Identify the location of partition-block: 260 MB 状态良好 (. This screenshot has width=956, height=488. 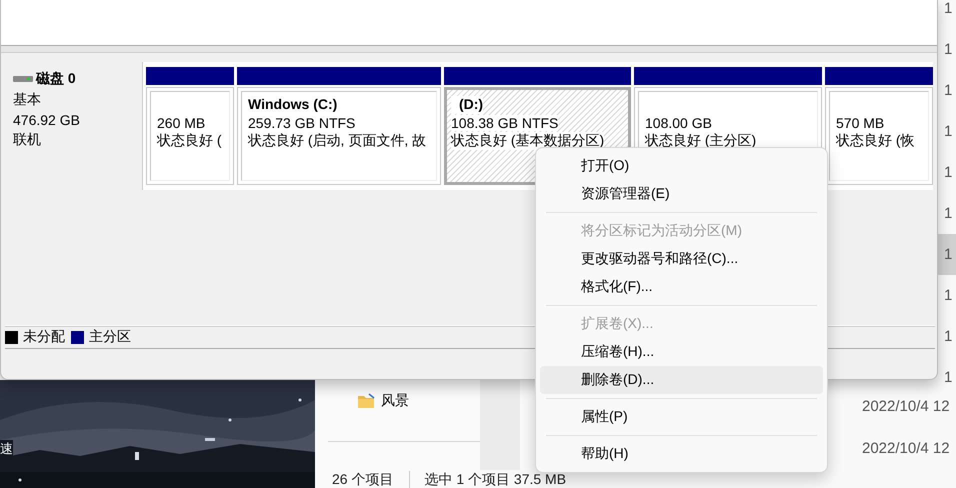
(190, 136).